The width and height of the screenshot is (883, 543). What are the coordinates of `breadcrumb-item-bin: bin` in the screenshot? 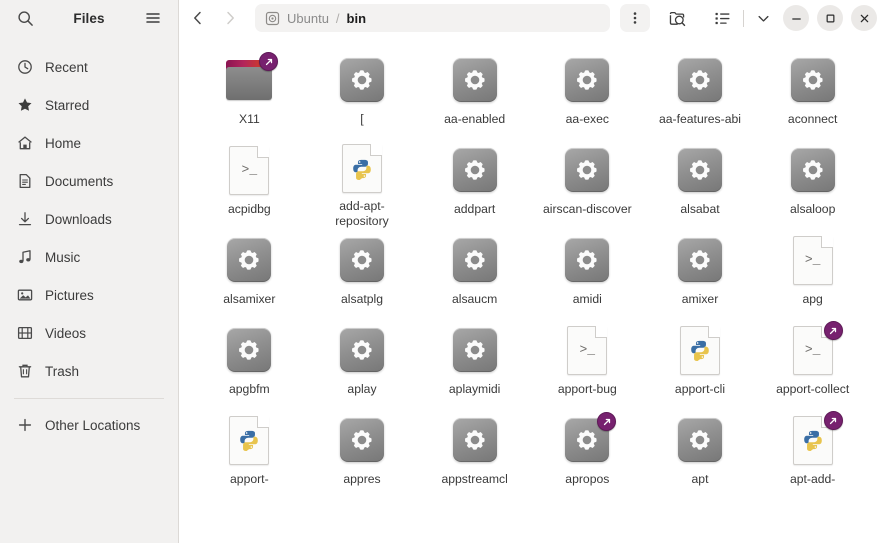 It's located at (357, 18).